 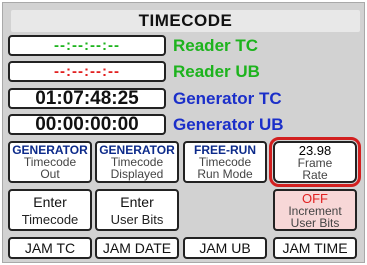 I want to click on button-line2: Increment, so click(x=315, y=210).